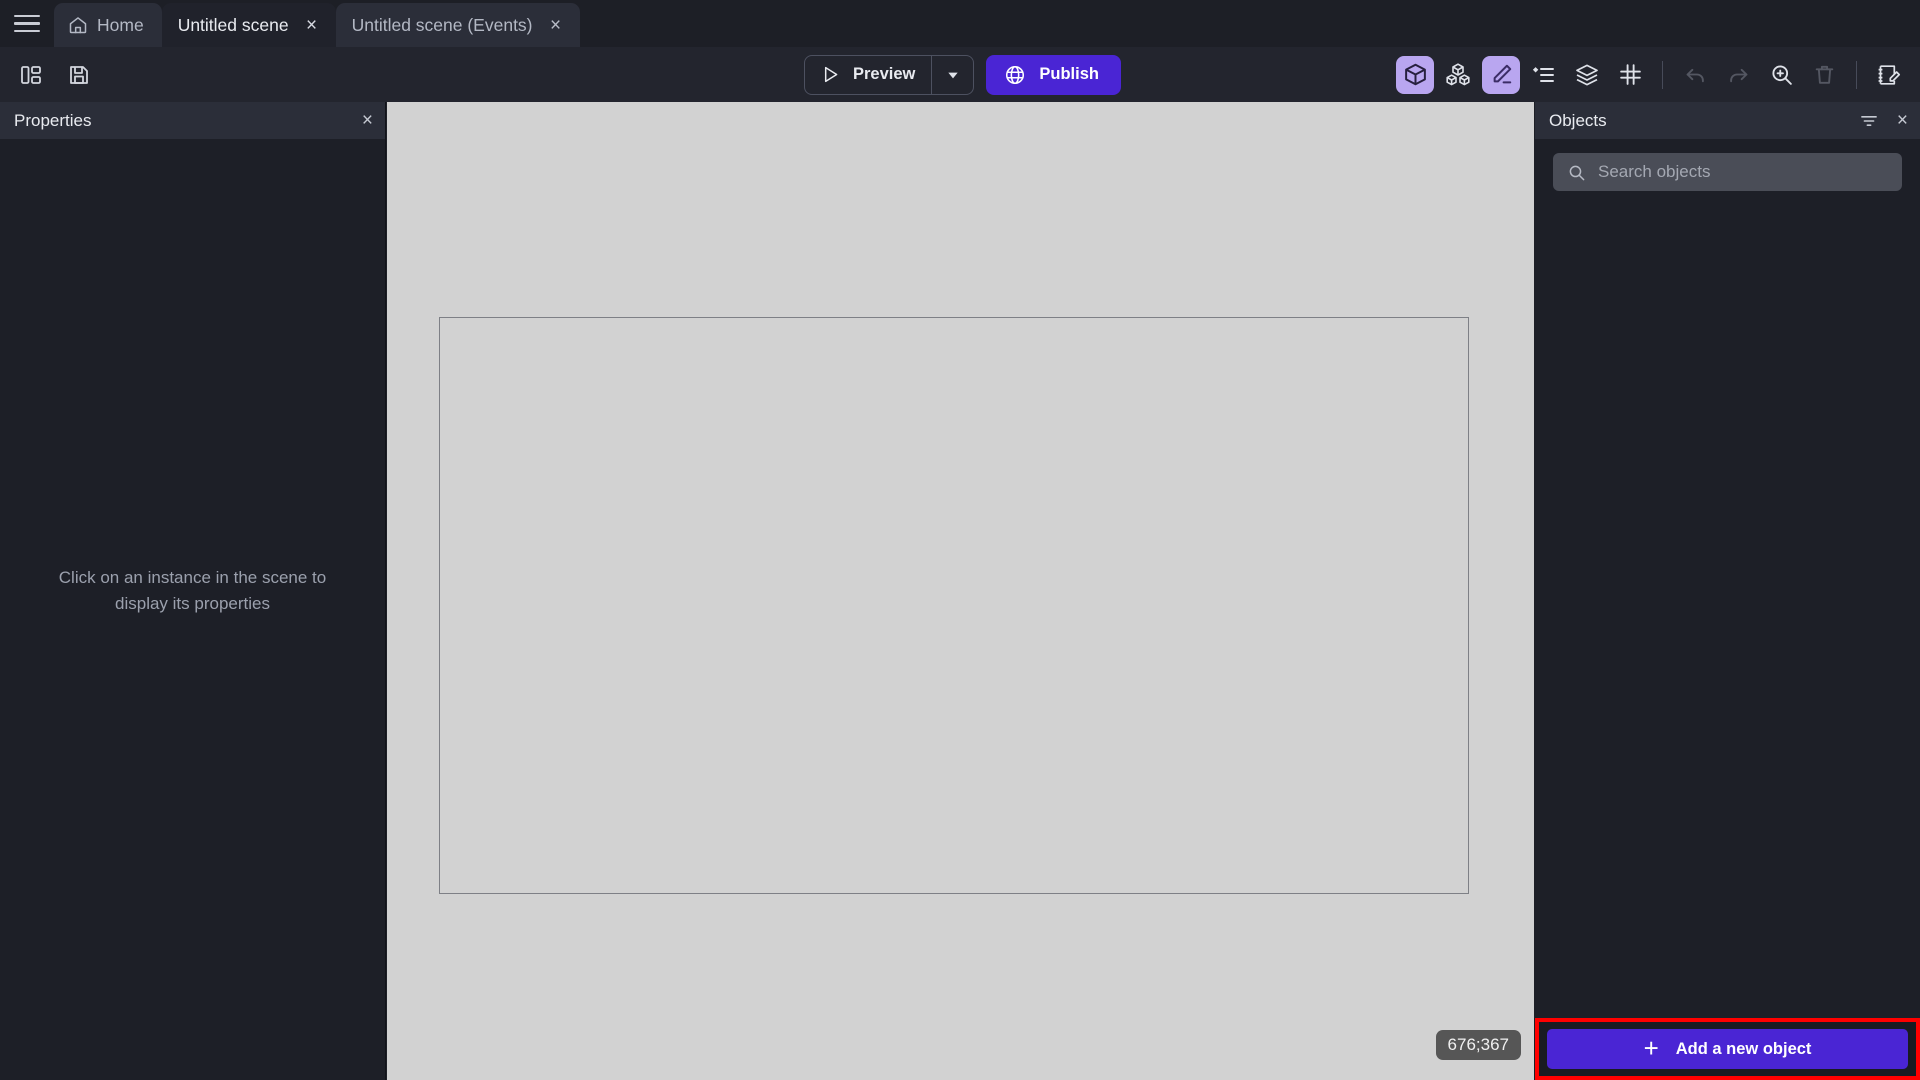  I want to click on publish-button: Publish, so click(1053, 74).